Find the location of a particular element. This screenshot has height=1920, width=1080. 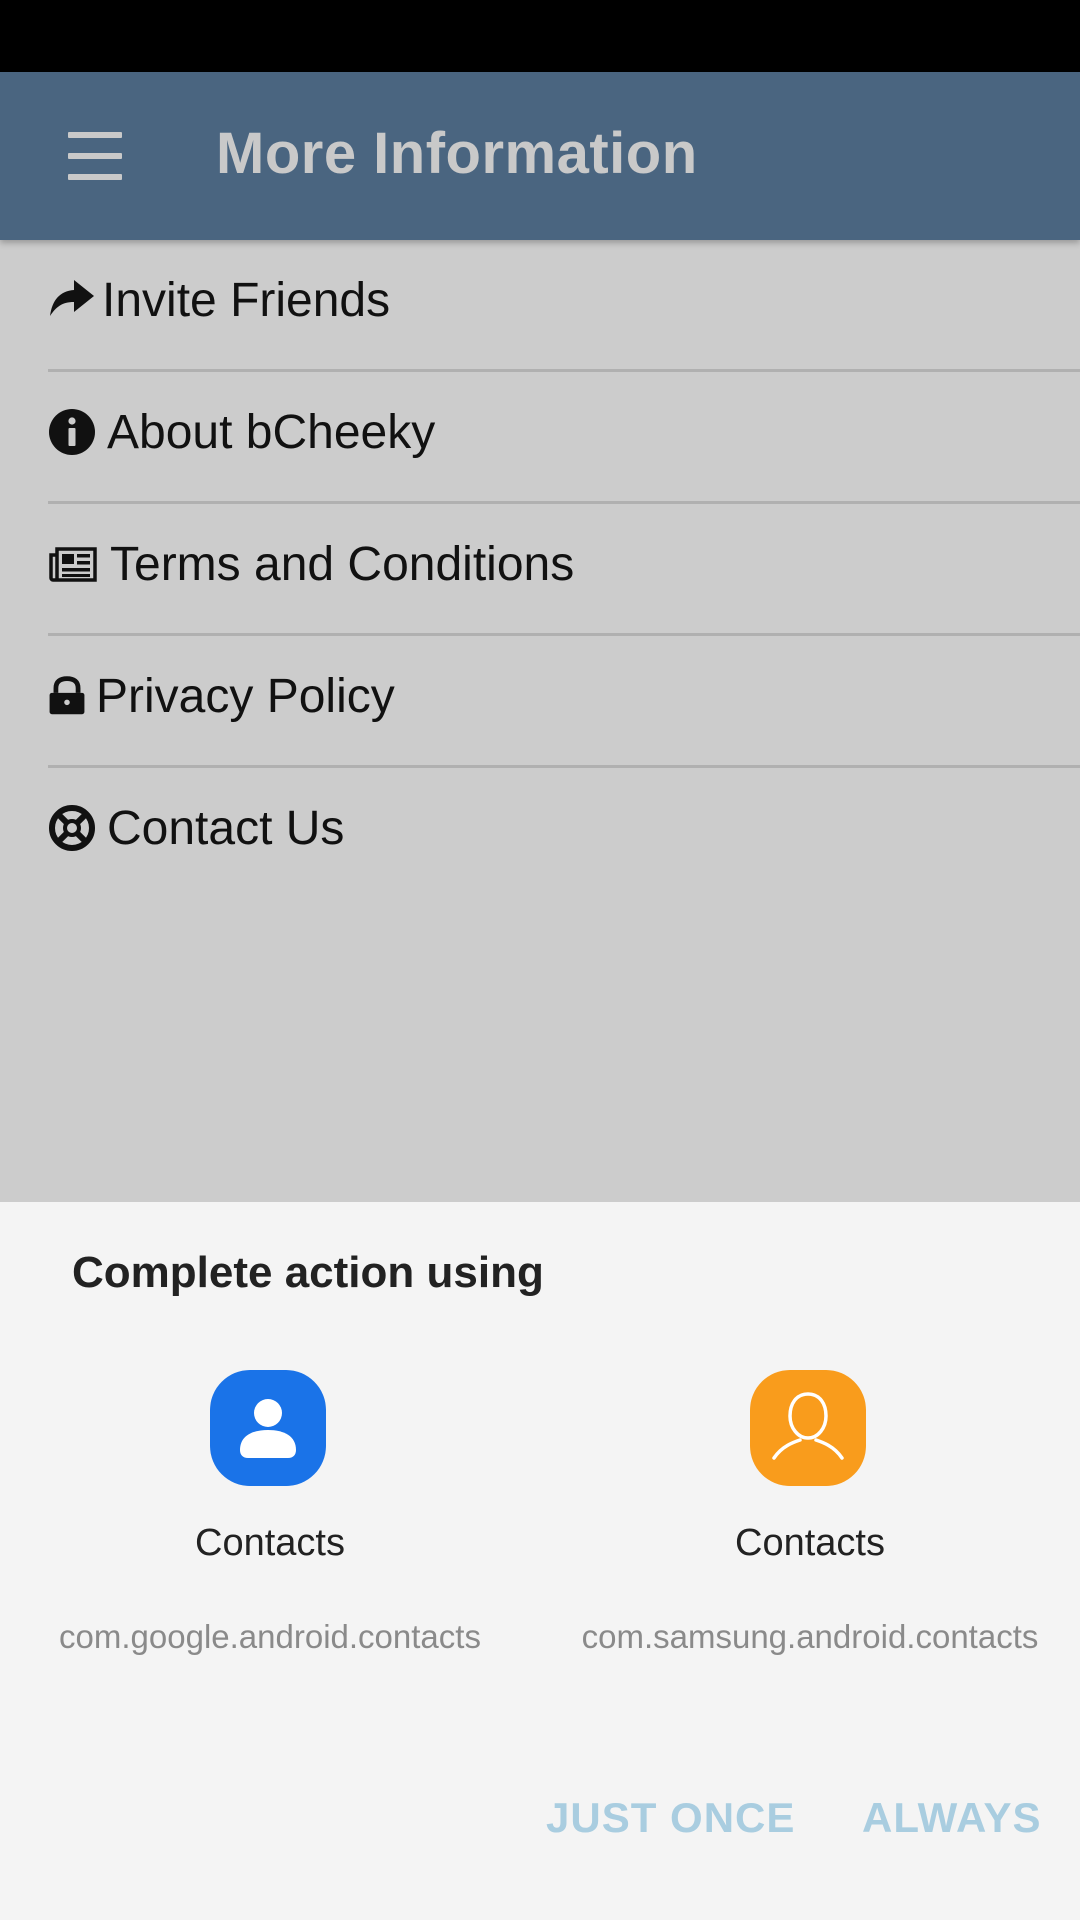

life-ring-icon is located at coordinates (72, 828).